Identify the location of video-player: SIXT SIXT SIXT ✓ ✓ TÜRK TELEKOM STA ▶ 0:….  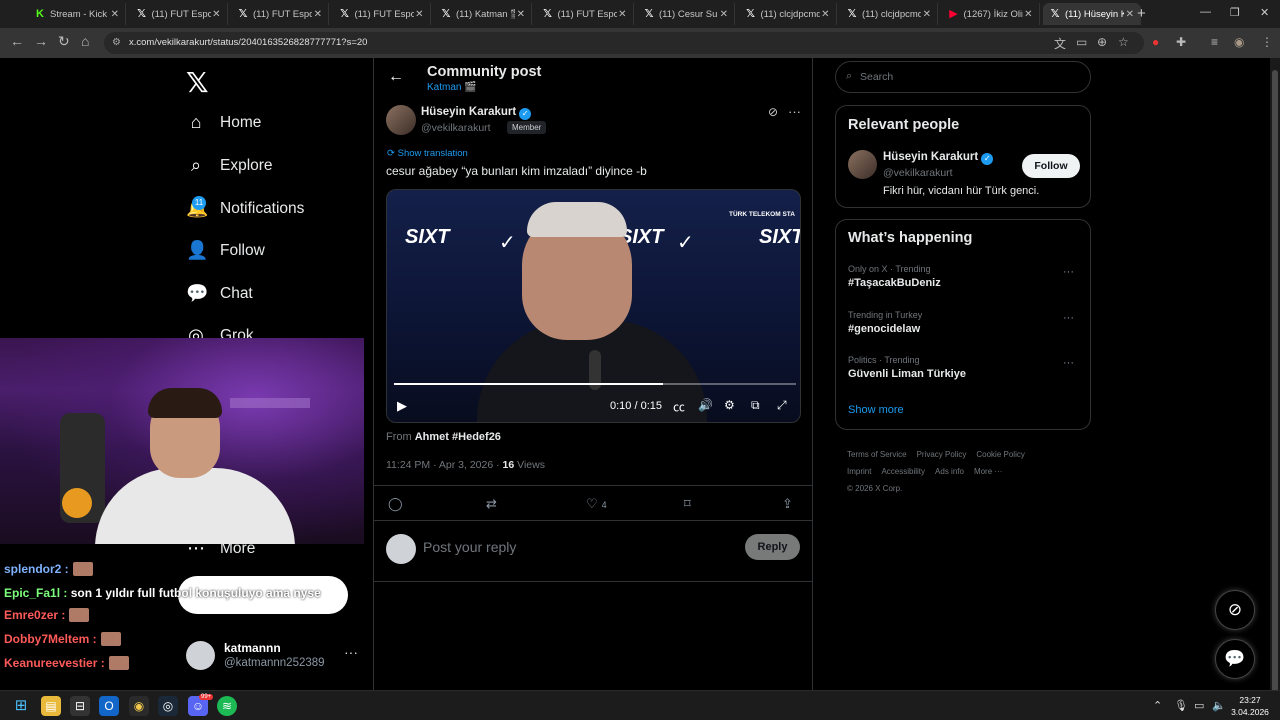
(593, 306).